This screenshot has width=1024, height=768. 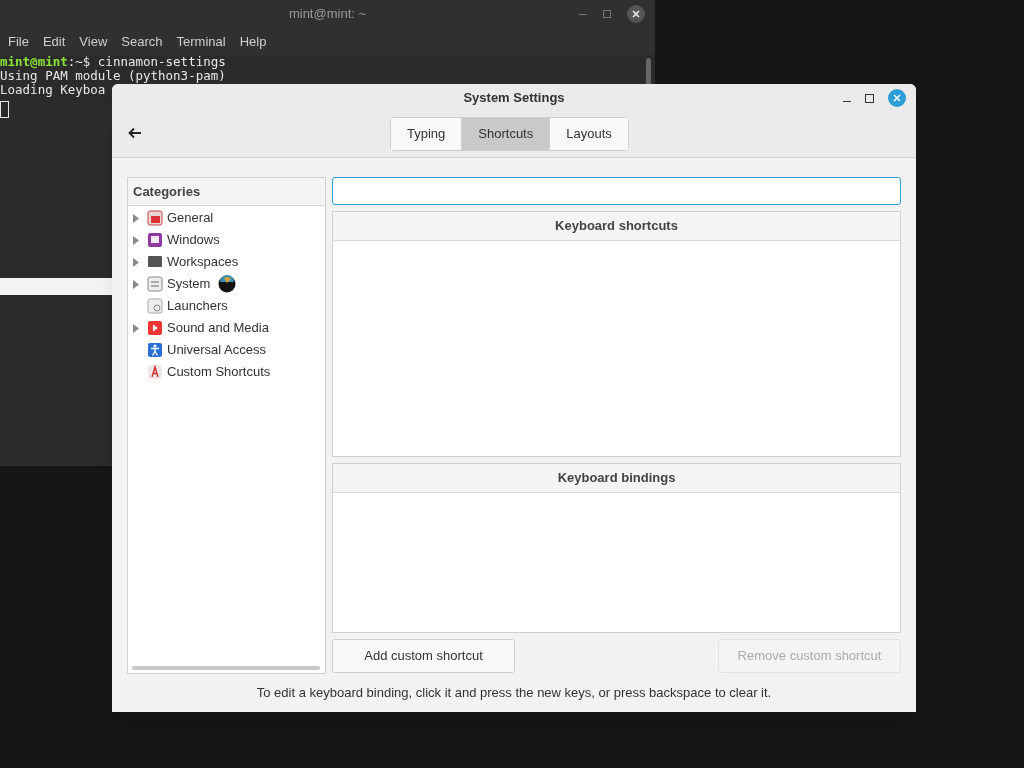 What do you see at coordinates (167, 191) in the screenshot?
I see `column-header: Categories` at bounding box center [167, 191].